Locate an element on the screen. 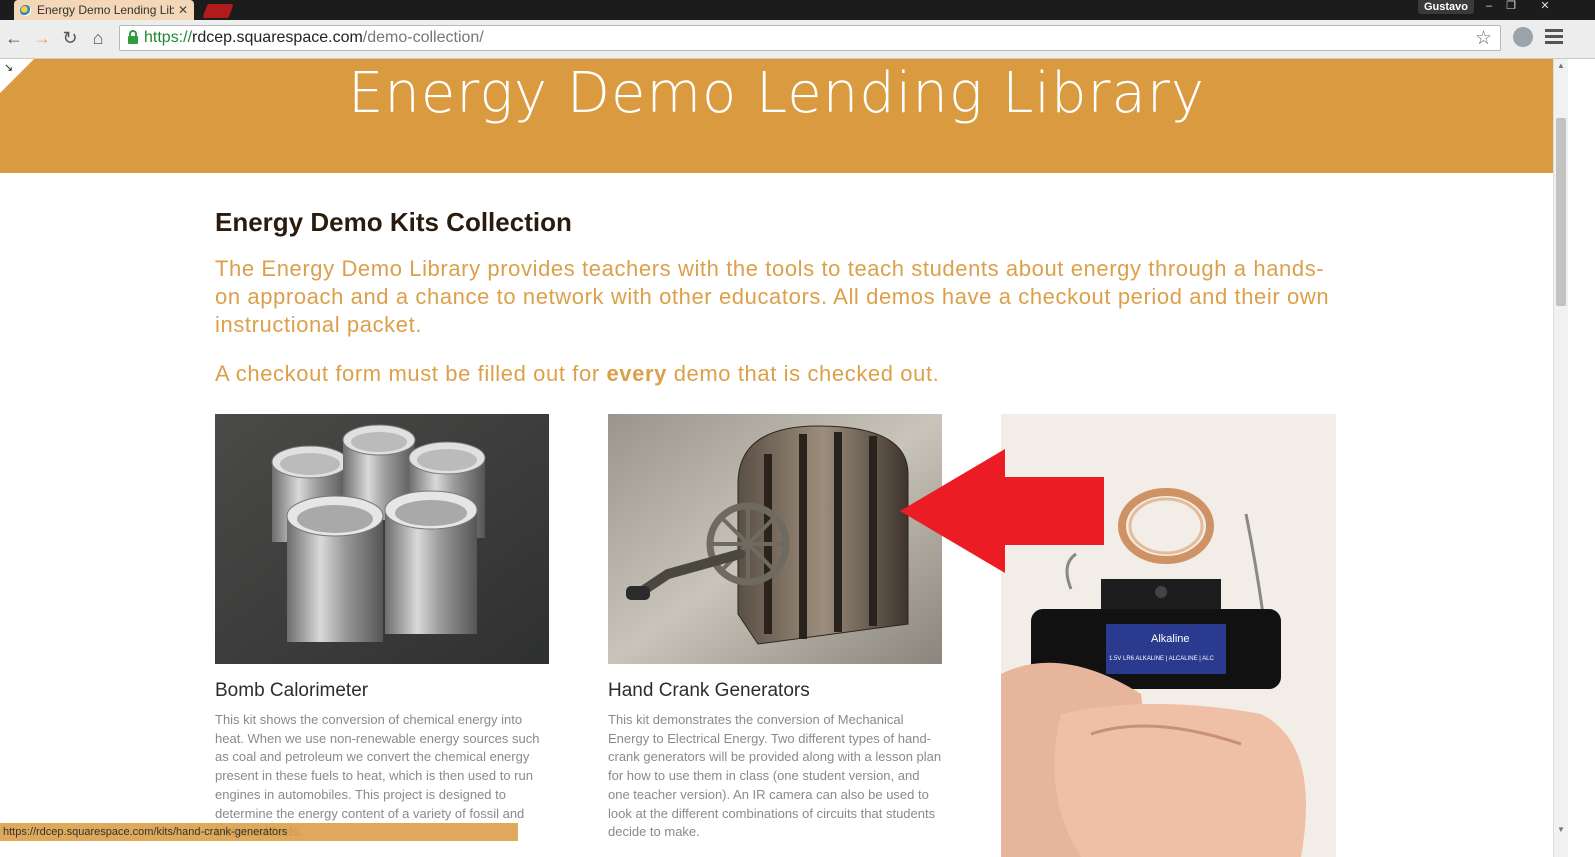  back-button: ← is located at coordinates (14, 38).